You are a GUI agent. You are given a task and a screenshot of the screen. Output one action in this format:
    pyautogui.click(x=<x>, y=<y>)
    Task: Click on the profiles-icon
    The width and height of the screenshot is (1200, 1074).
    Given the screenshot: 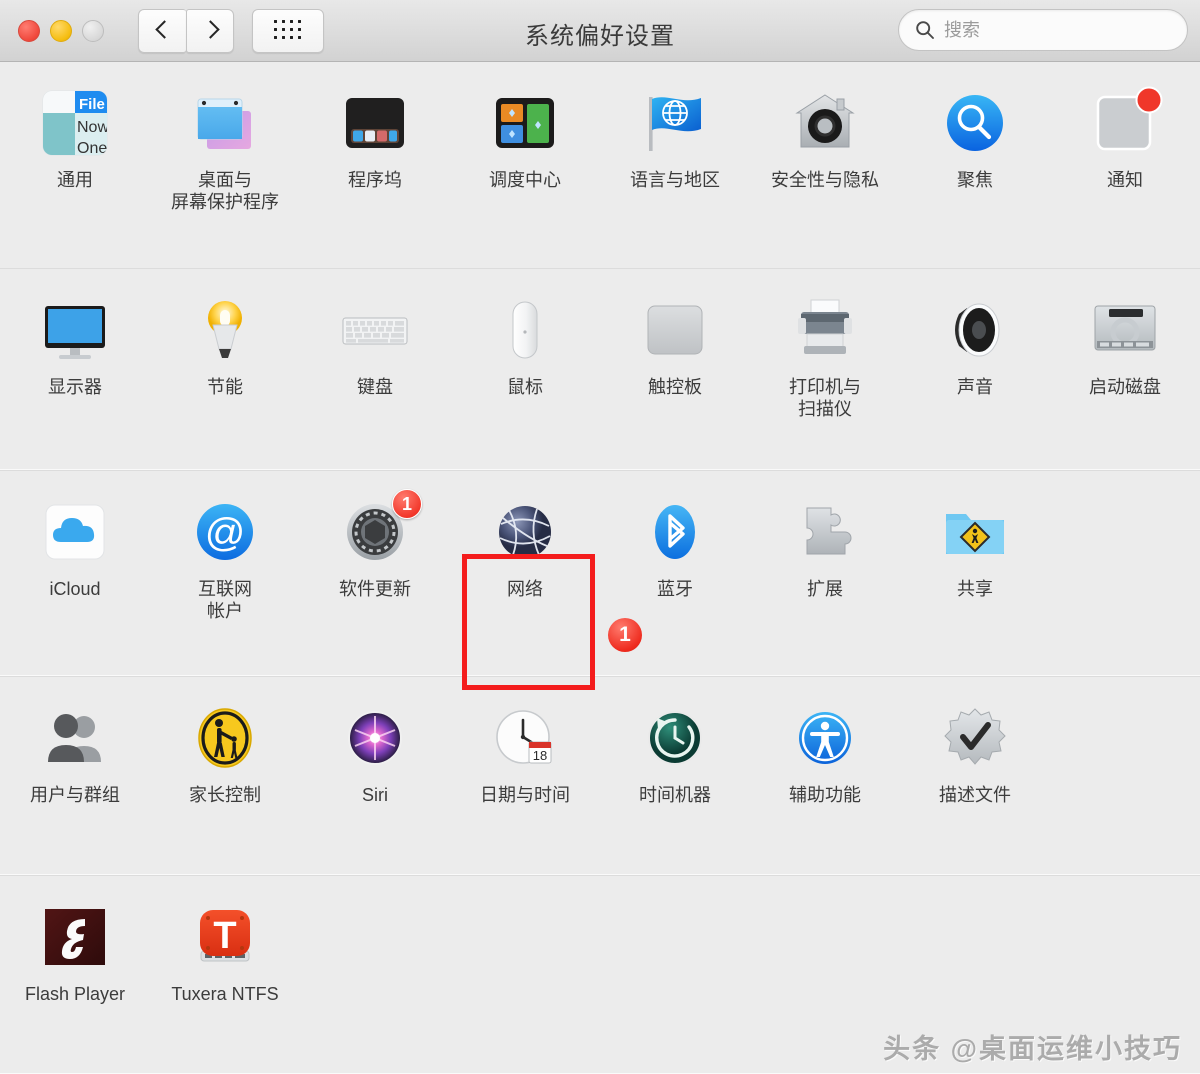 What is the action you would take?
    pyautogui.click(x=975, y=738)
    